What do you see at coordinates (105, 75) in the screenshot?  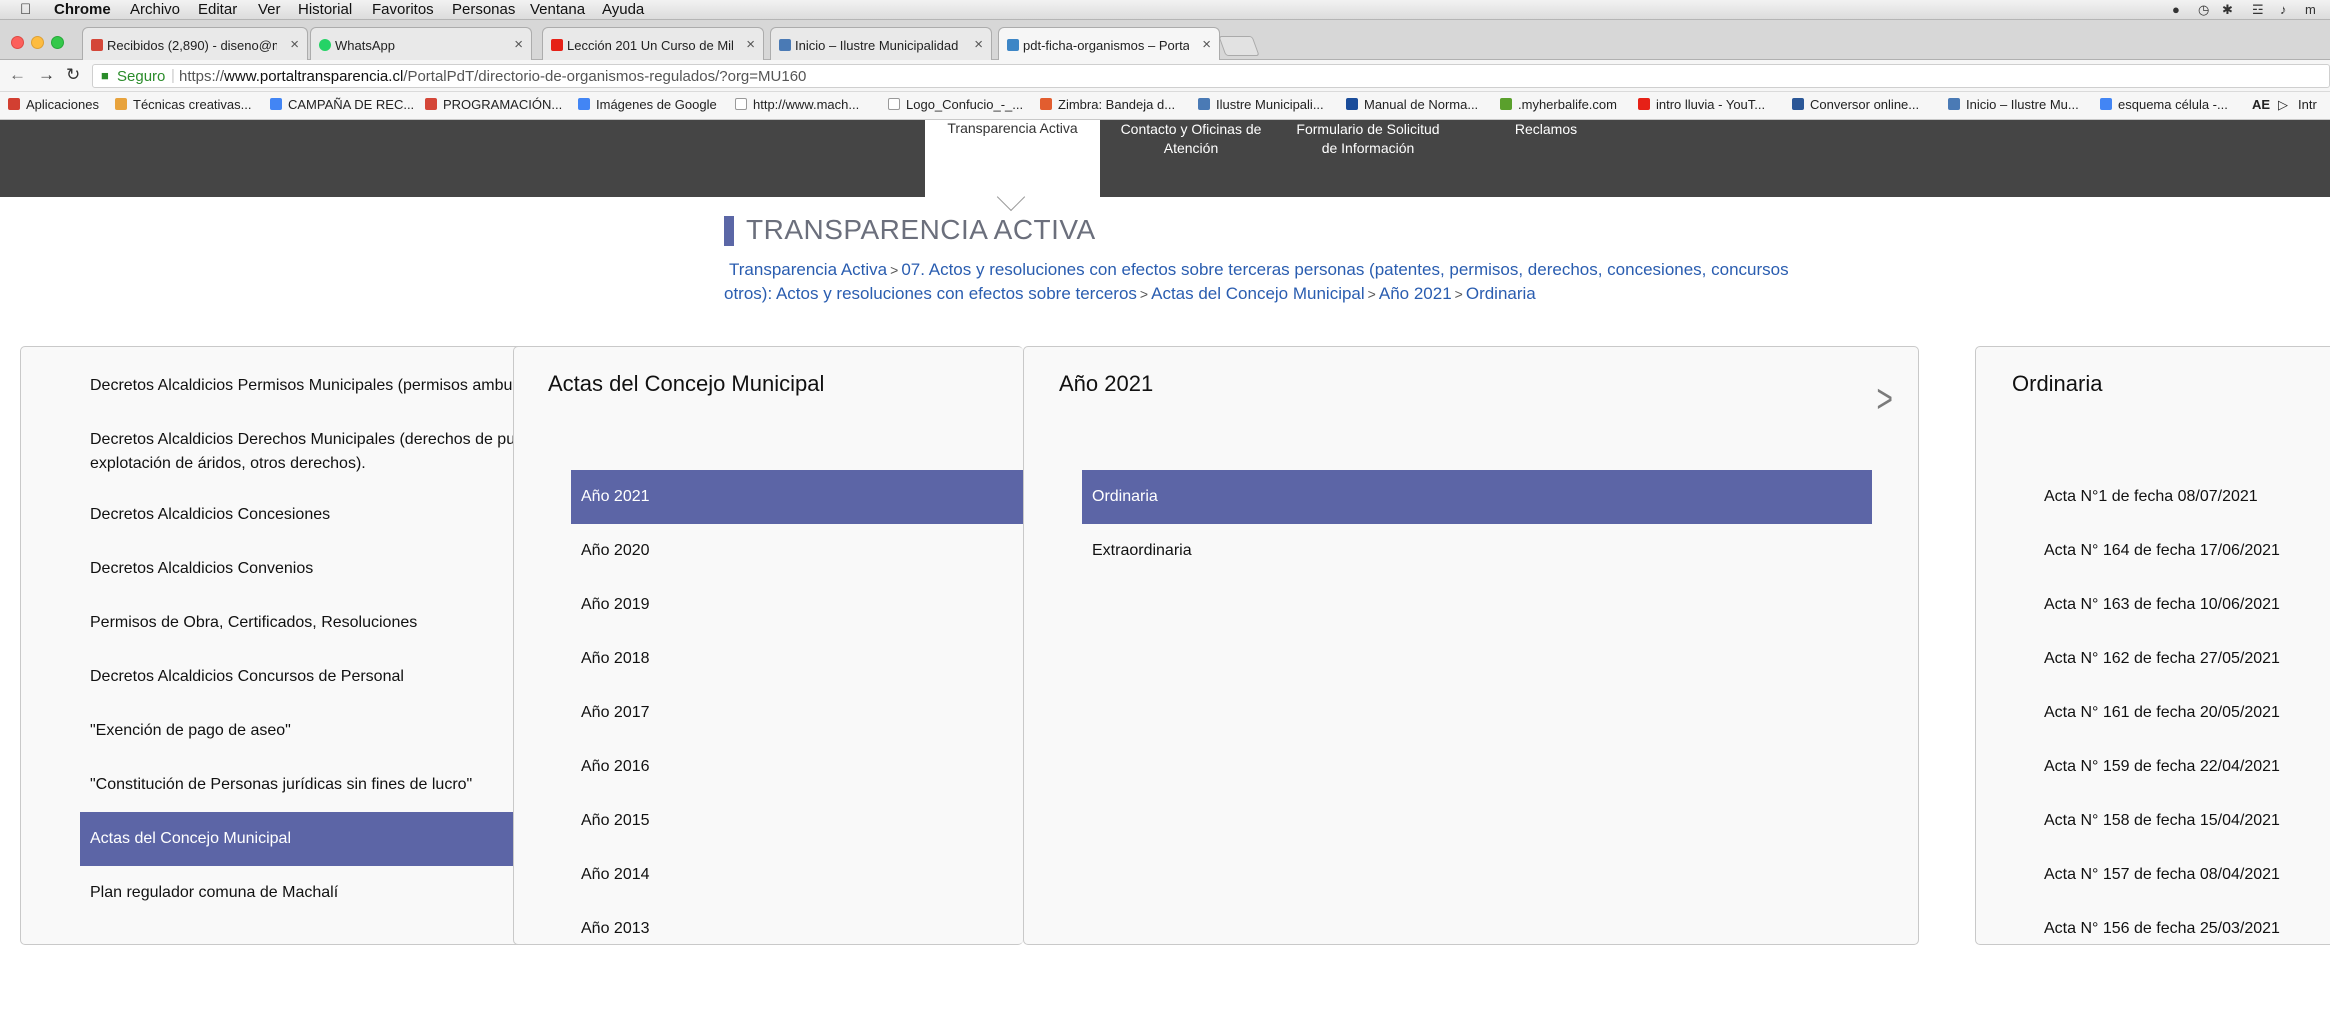 I see `lock-icon: ■` at bounding box center [105, 75].